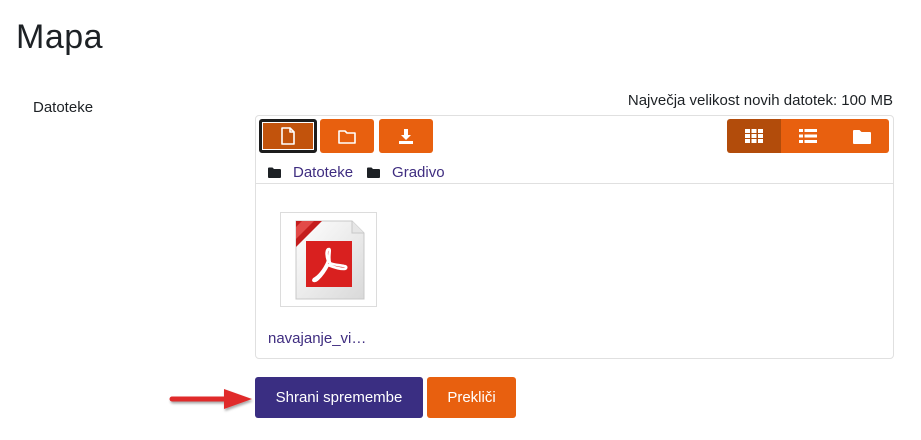 This screenshot has height=440, width=921. Describe the element at coordinates (760, 100) in the screenshot. I see `max-file-size-text: Največja velikost novih datotek: 100 MB` at that location.